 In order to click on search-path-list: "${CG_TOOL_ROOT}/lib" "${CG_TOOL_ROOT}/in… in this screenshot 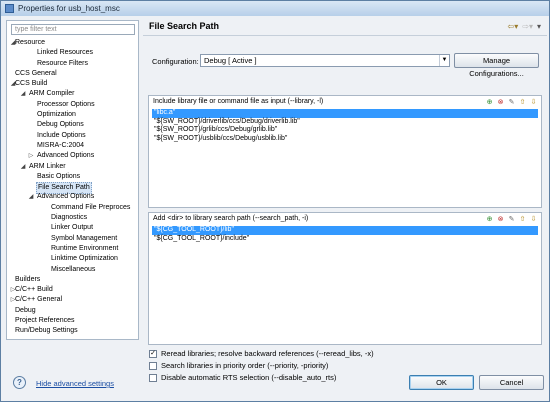, I will do `click(345, 234)`.